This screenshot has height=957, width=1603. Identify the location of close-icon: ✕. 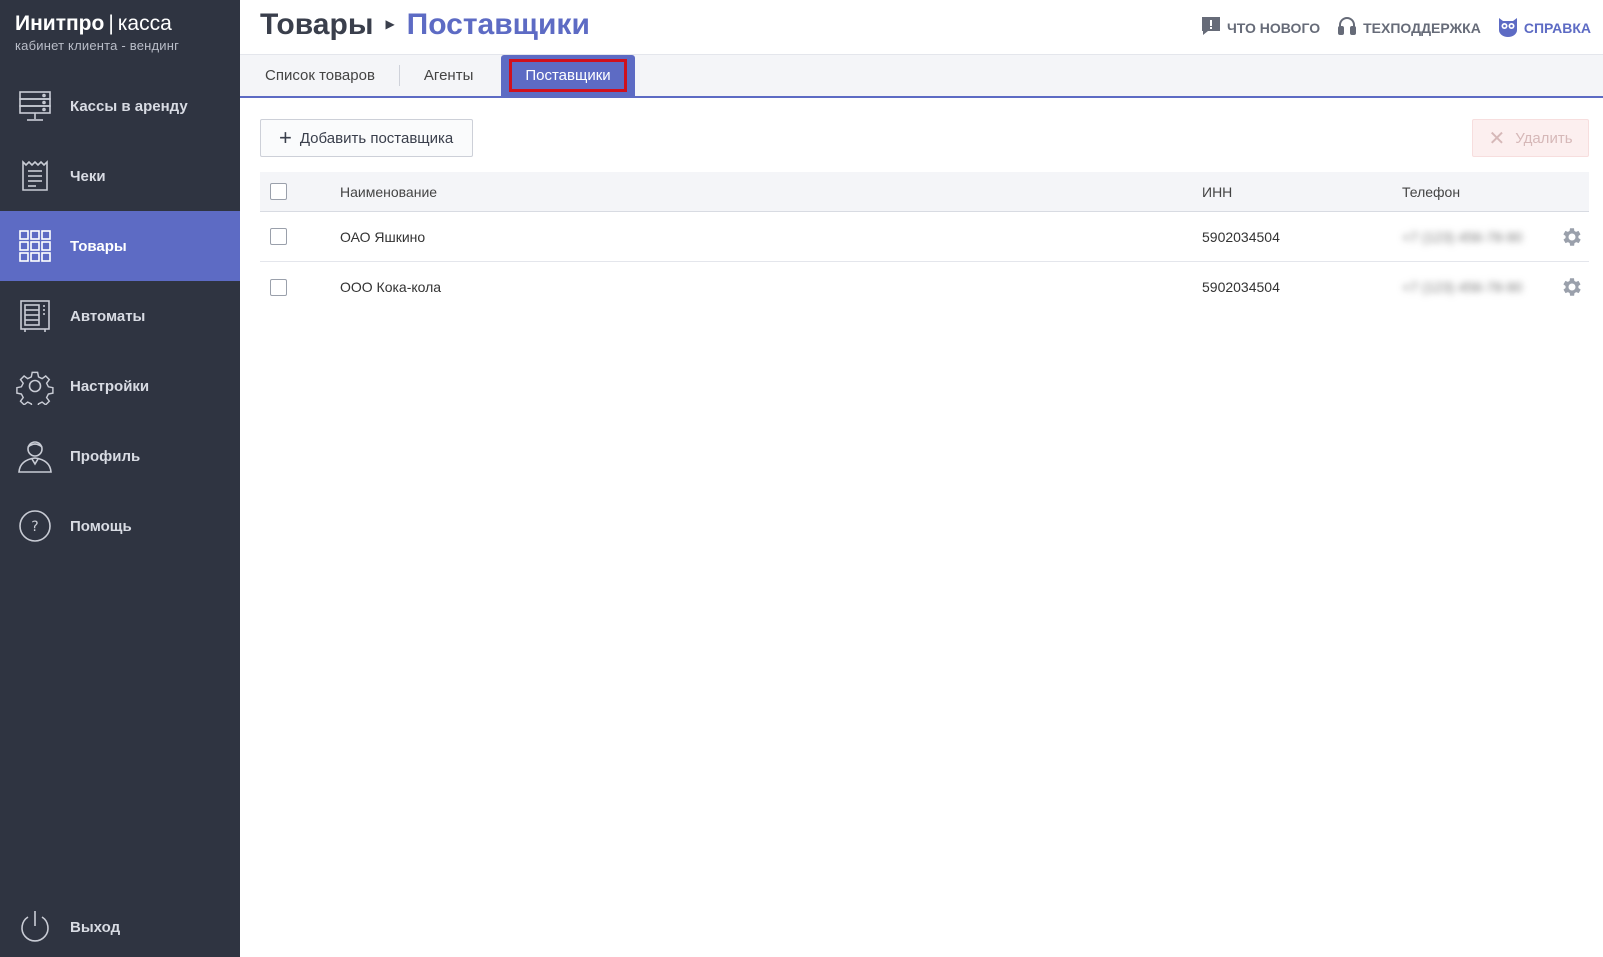
(1497, 138).